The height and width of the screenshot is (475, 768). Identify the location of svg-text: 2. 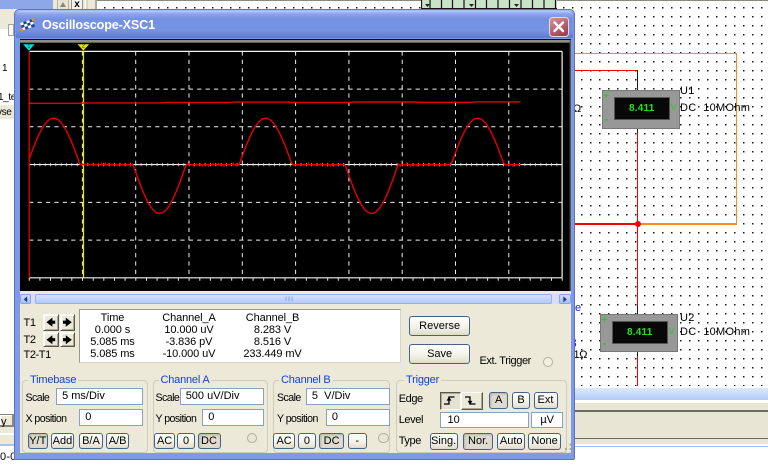
(83, 46).